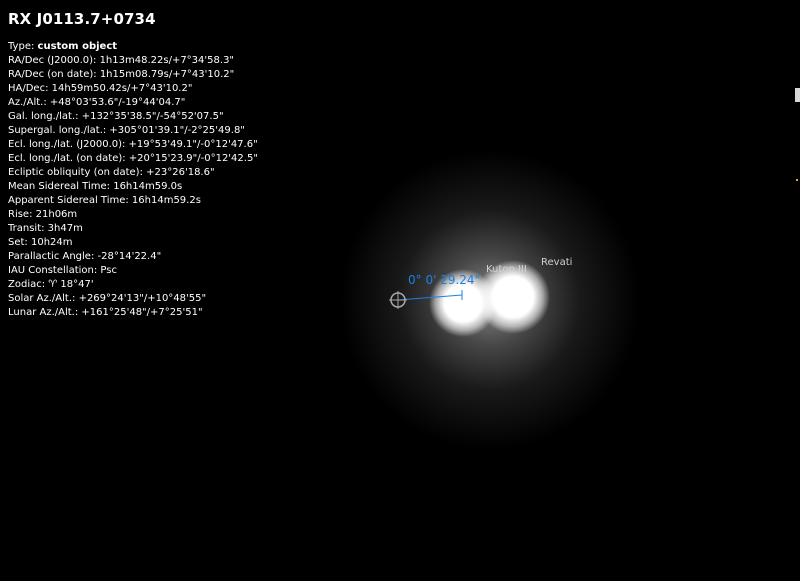 The height and width of the screenshot is (581, 800). Describe the element at coordinates (105, 312) in the screenshot. I see `info-row: Lunar Az./Alt.: +161°25'48"/+7°25'51"` at that location.